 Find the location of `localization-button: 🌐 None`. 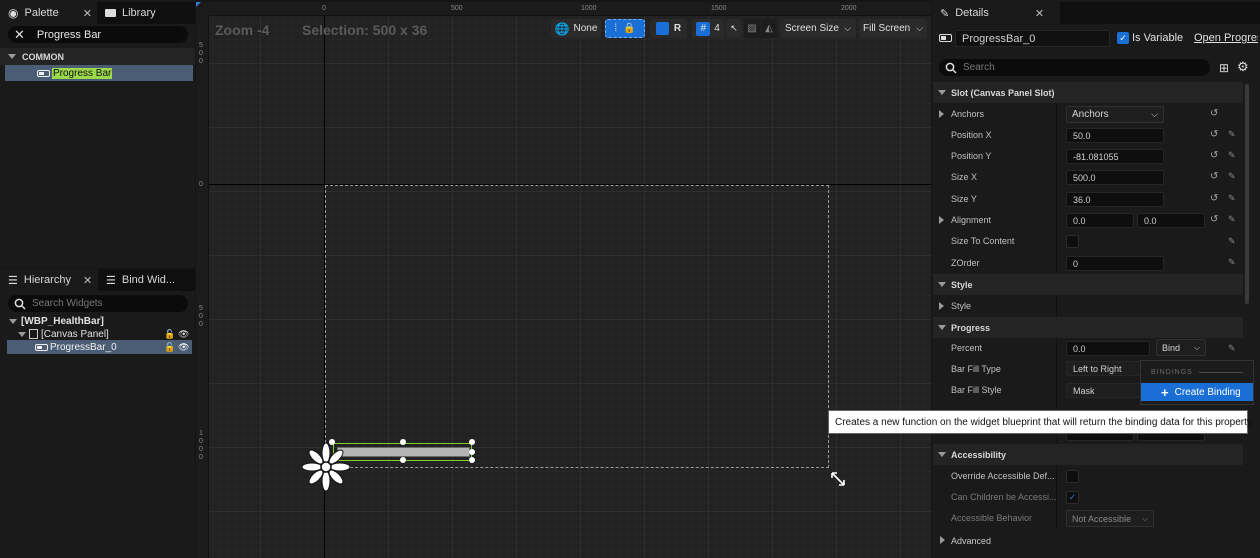

localization-button: 🌐 None is located at coordinates (576, 28).